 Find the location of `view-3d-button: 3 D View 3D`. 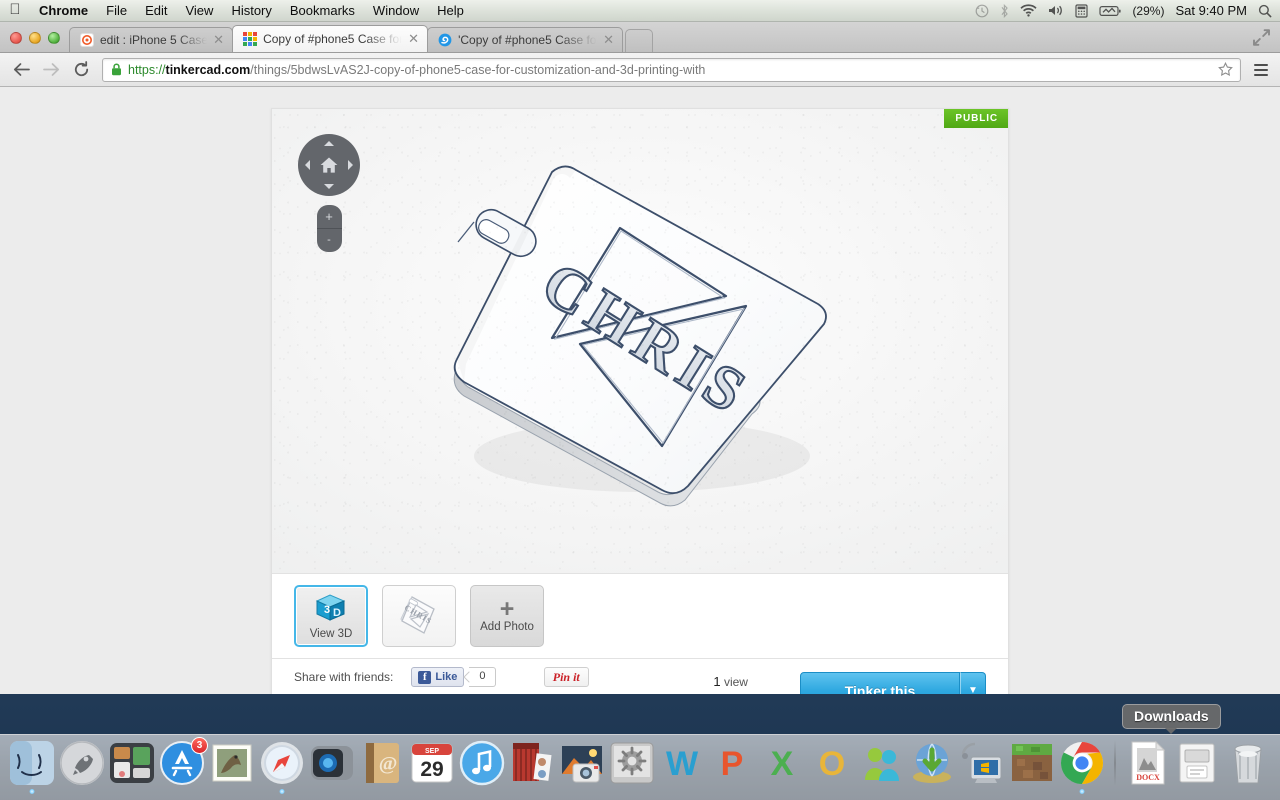

view-3d-button: 3 D View 3D is located at coordinates (331, 616).